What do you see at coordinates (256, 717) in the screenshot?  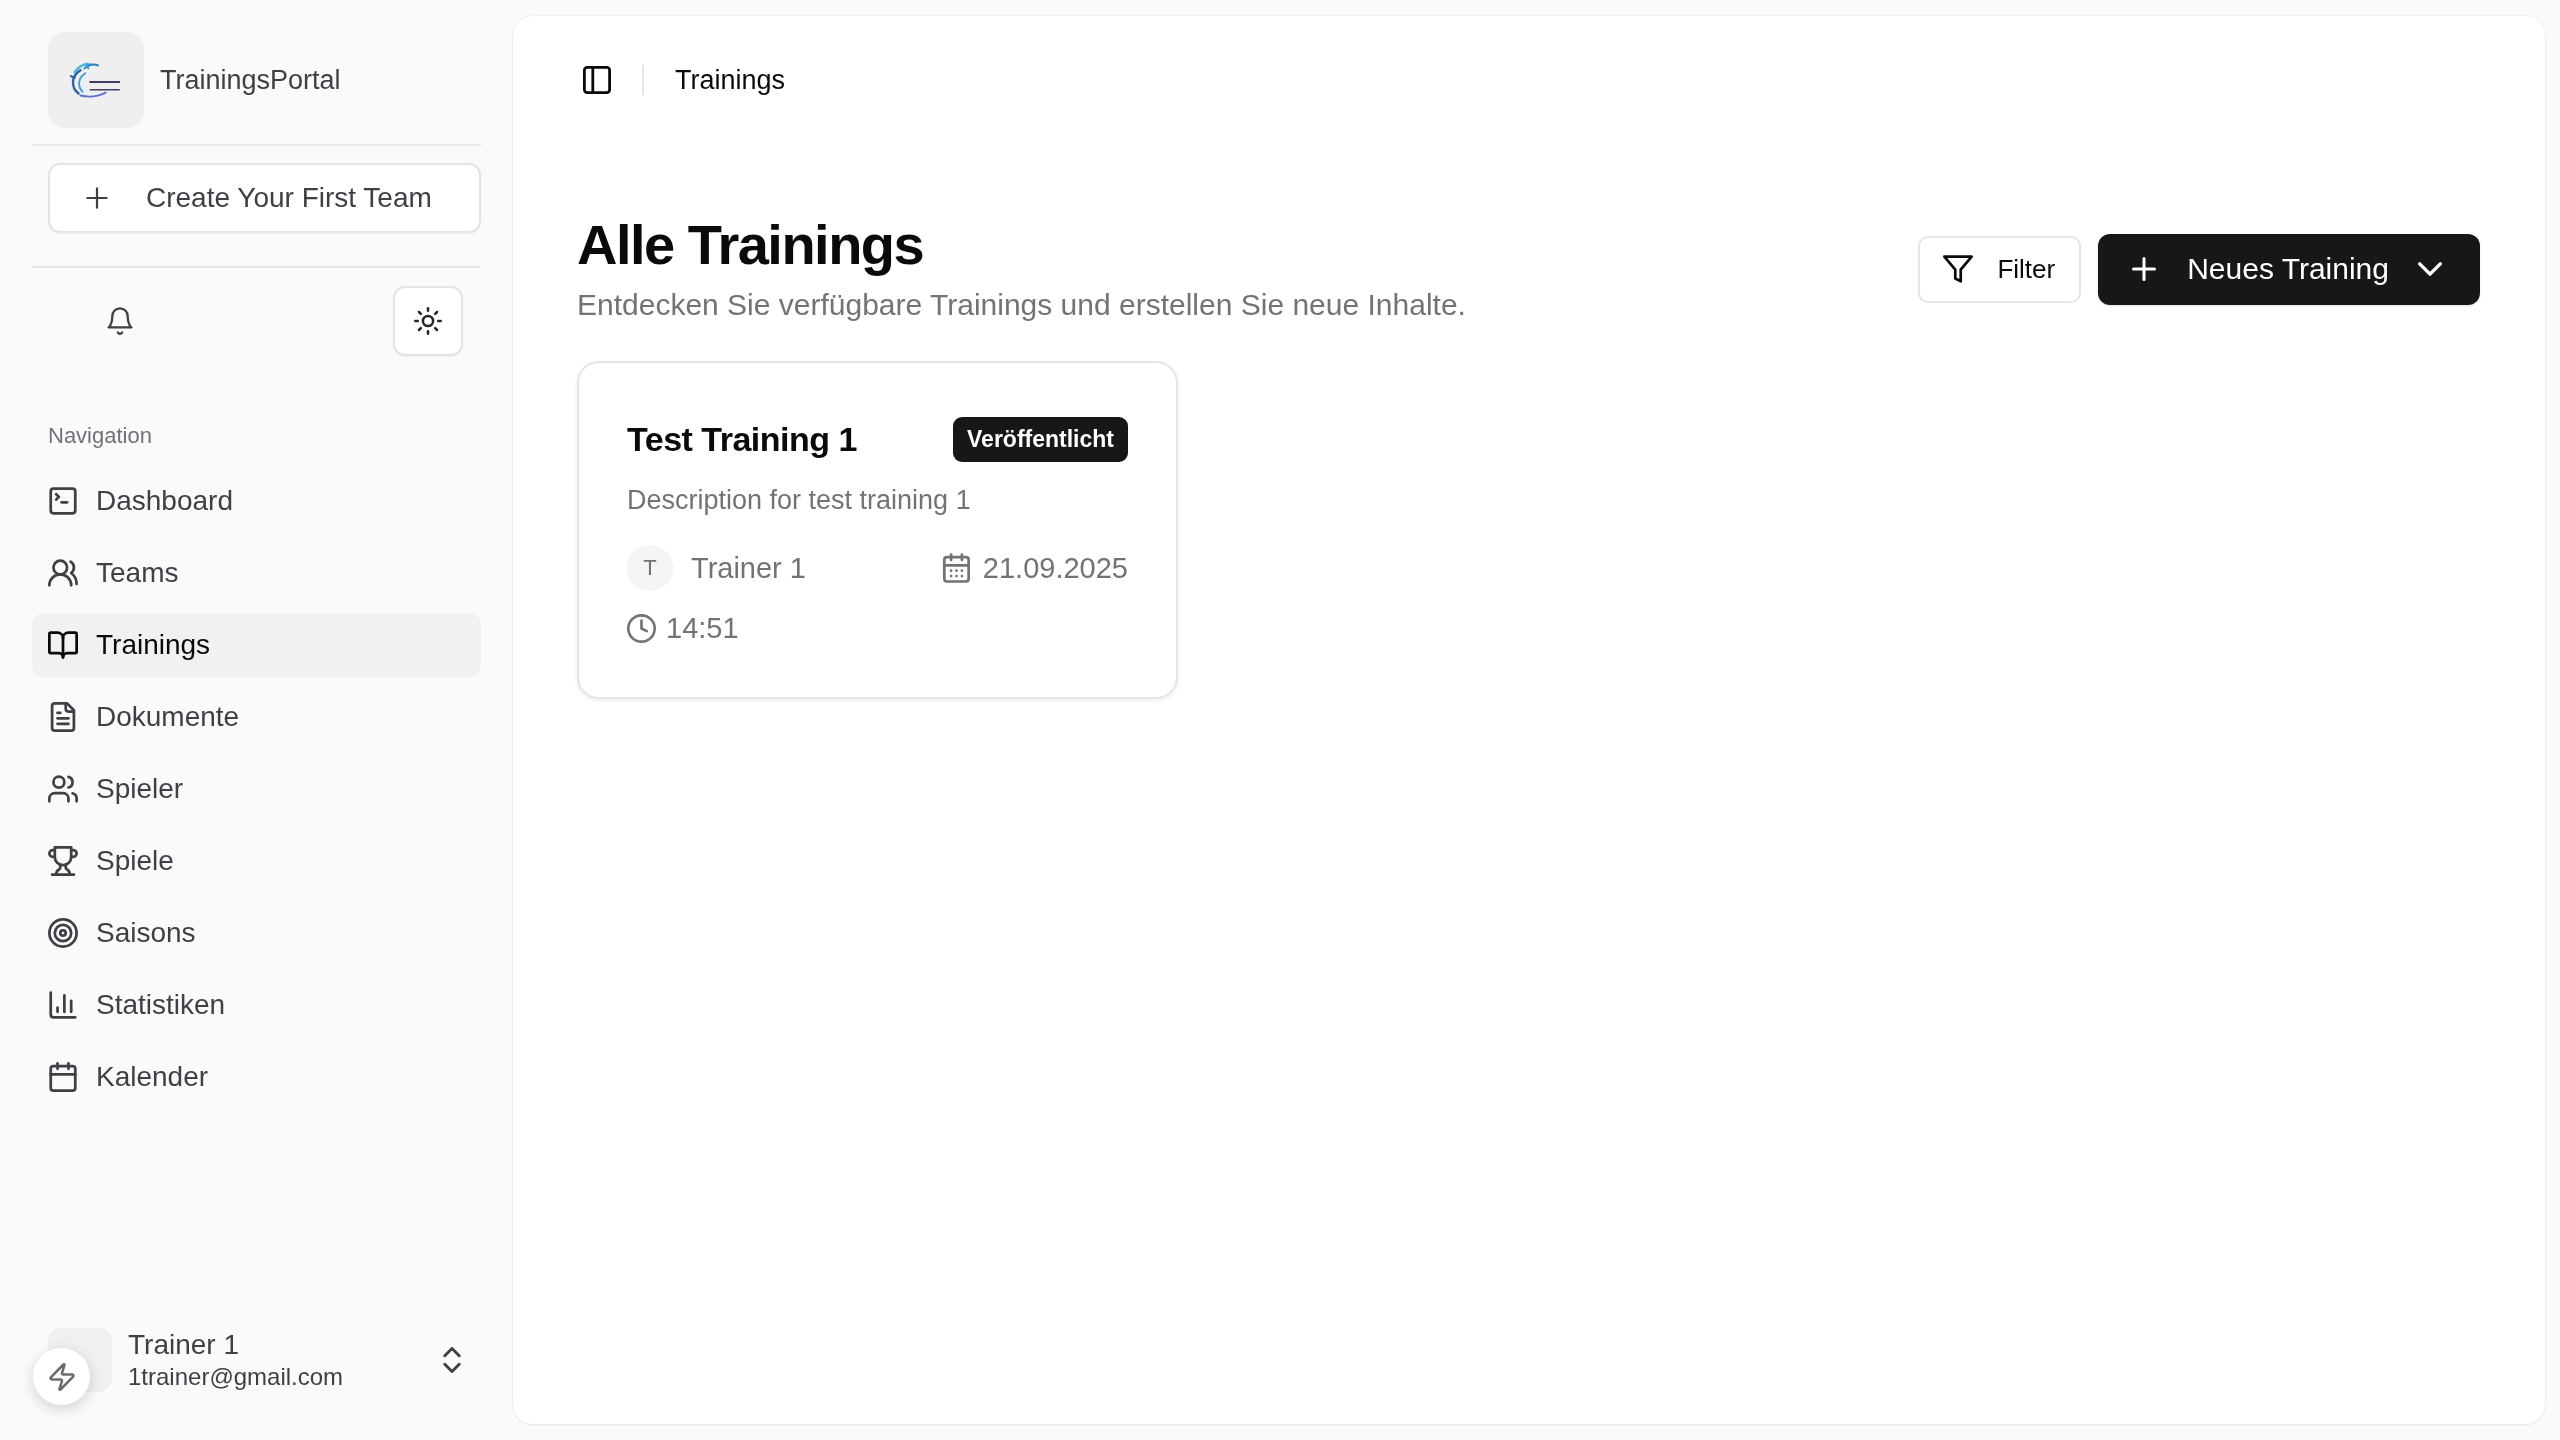 I see `nav-item: Dokumente` at bounding box center [256, 717].